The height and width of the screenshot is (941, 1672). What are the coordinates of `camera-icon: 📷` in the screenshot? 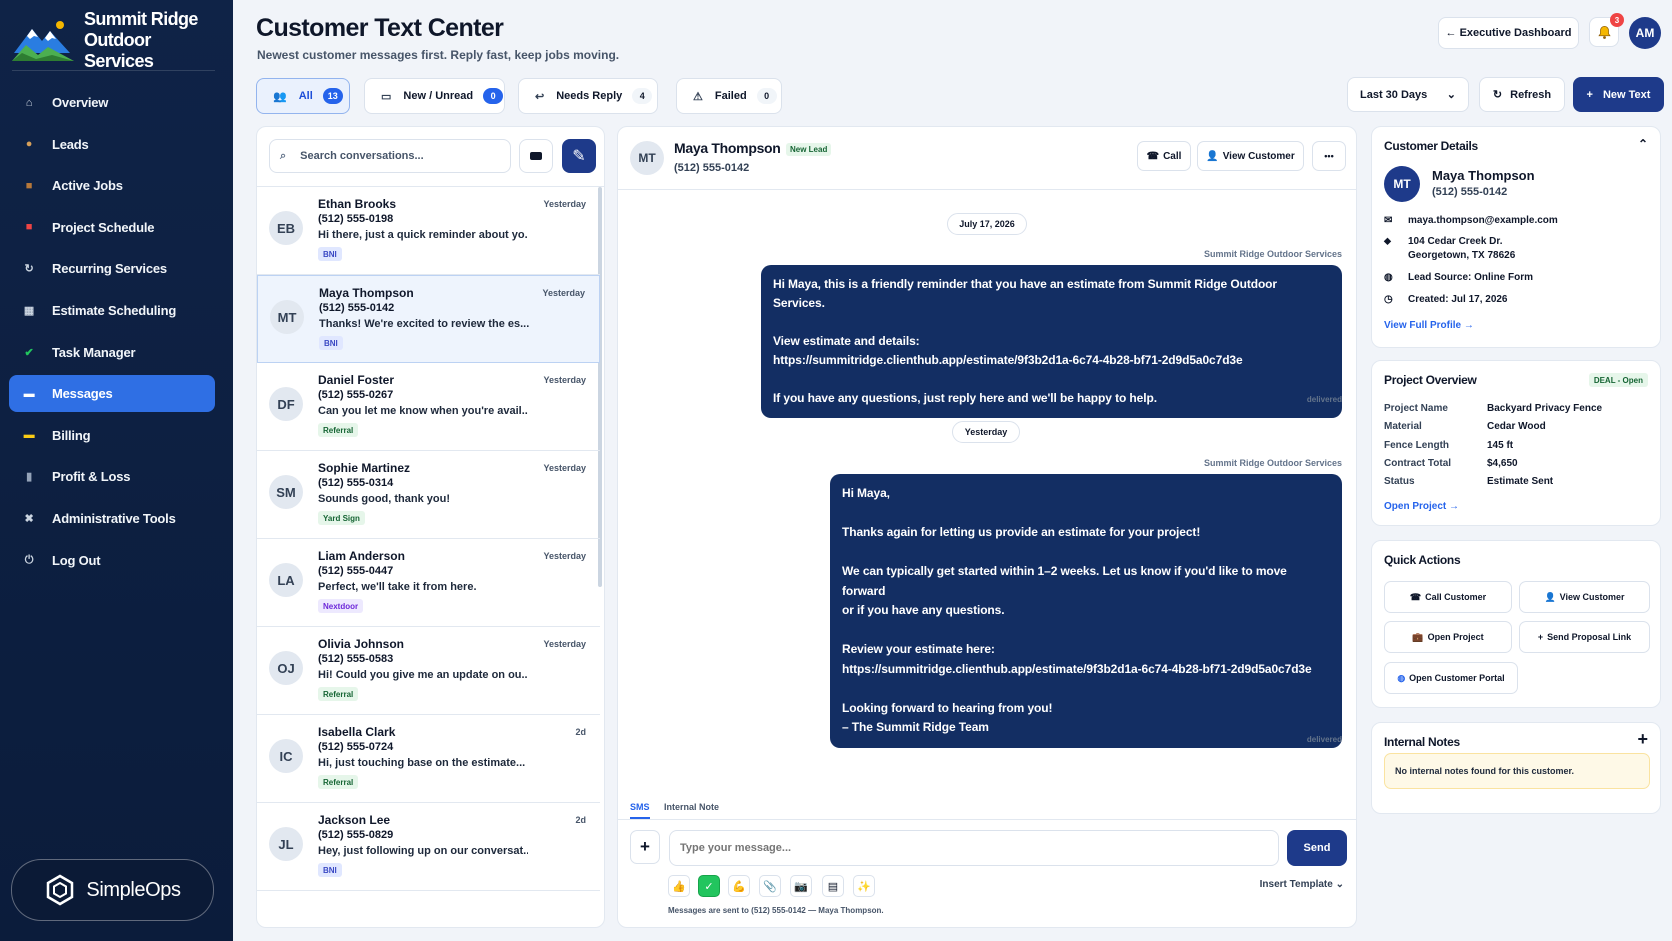 It's located at (801, 886).